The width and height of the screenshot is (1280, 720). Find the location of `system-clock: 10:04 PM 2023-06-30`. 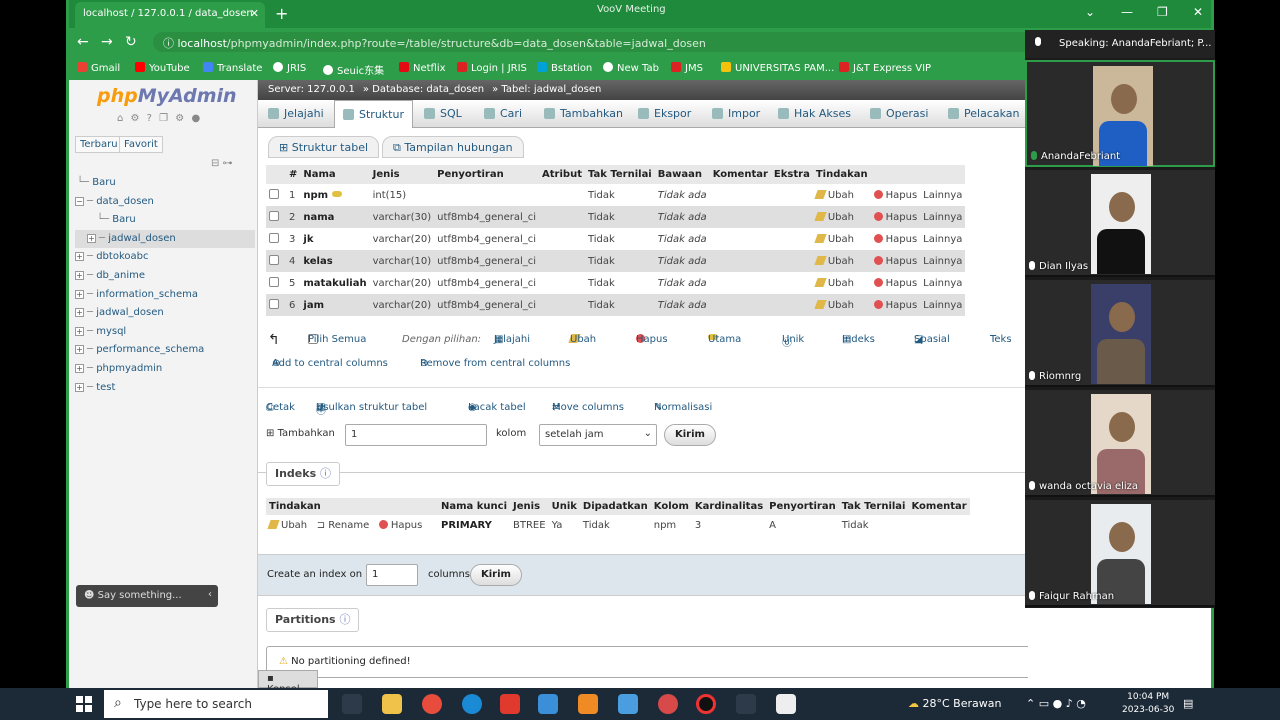

system-clock: 10:04 PM 2023-06-30 is located at coordinates (1148, 704).